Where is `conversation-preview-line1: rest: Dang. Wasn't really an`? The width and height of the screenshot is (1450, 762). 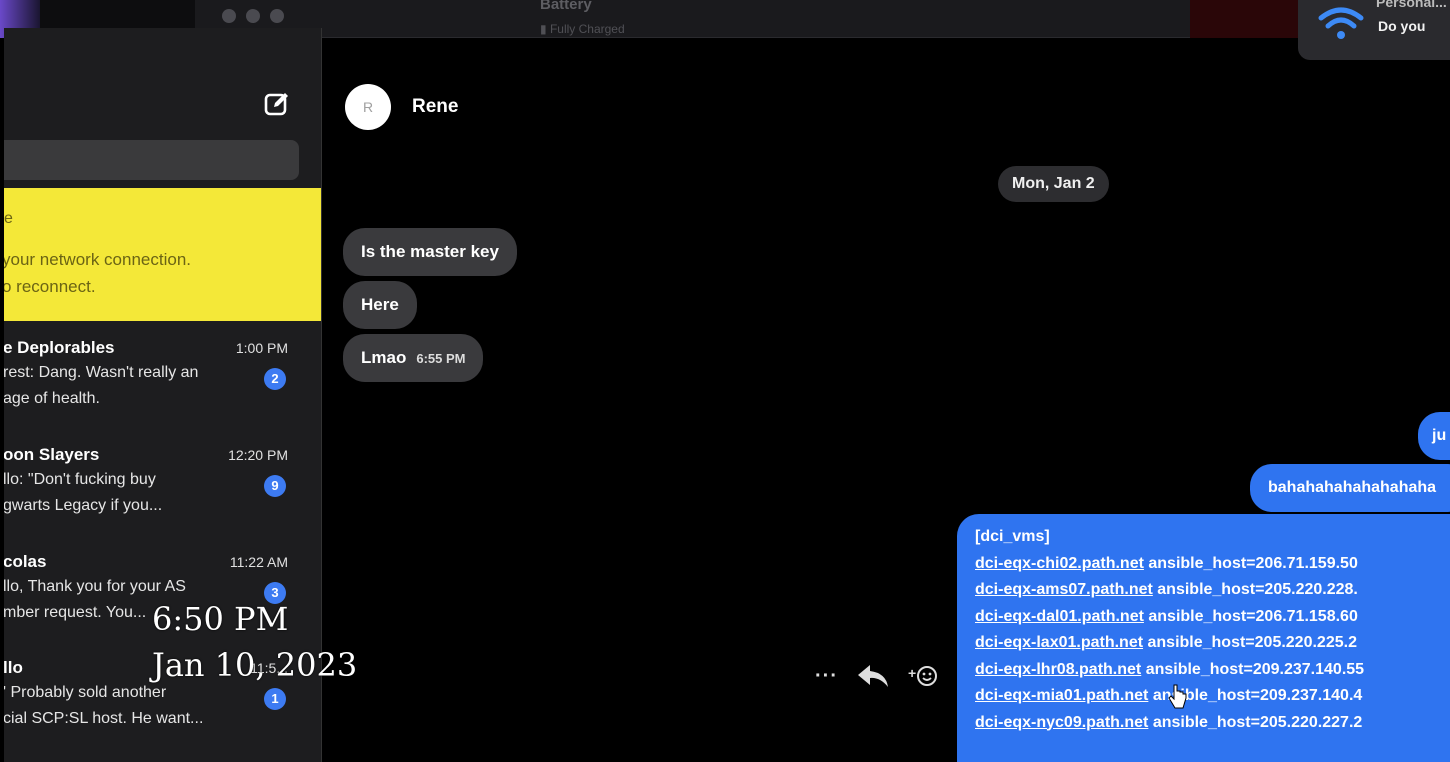
conversation-preview-line1: rest: Dang. Wasn't really an is located at coordinates (101, 372).